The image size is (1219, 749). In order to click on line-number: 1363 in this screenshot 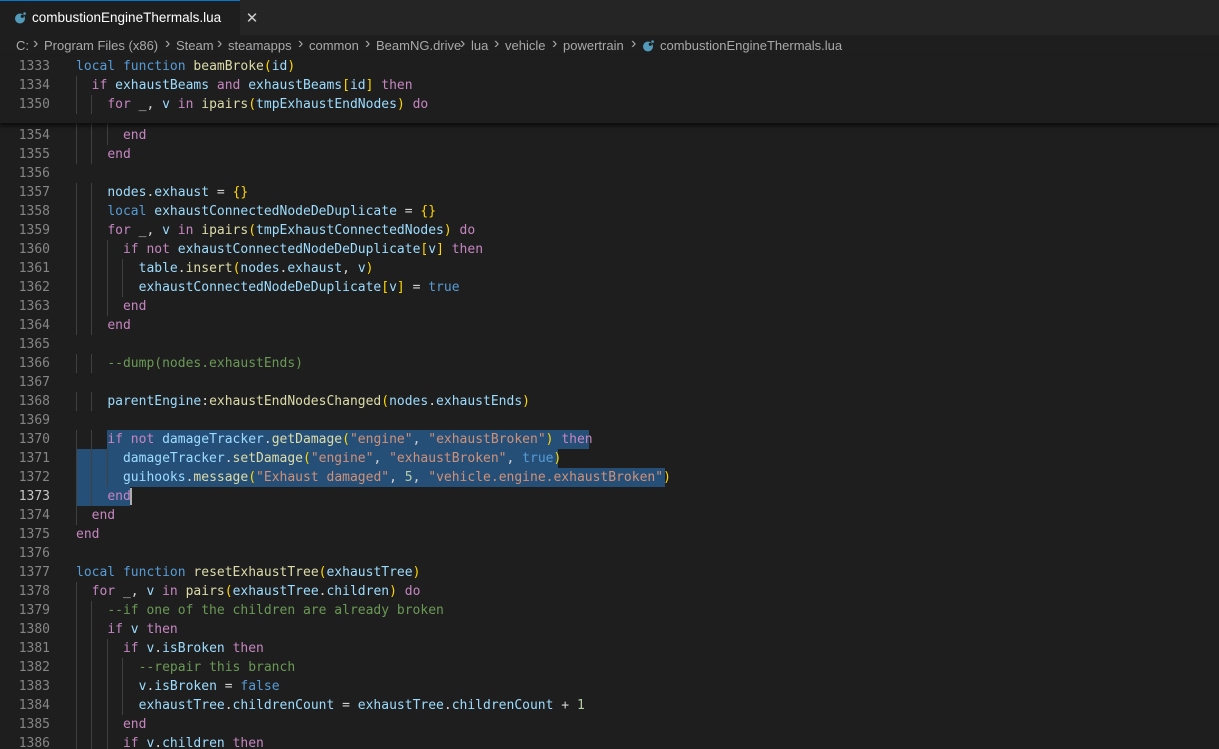, I will do `click(34, 306)`.